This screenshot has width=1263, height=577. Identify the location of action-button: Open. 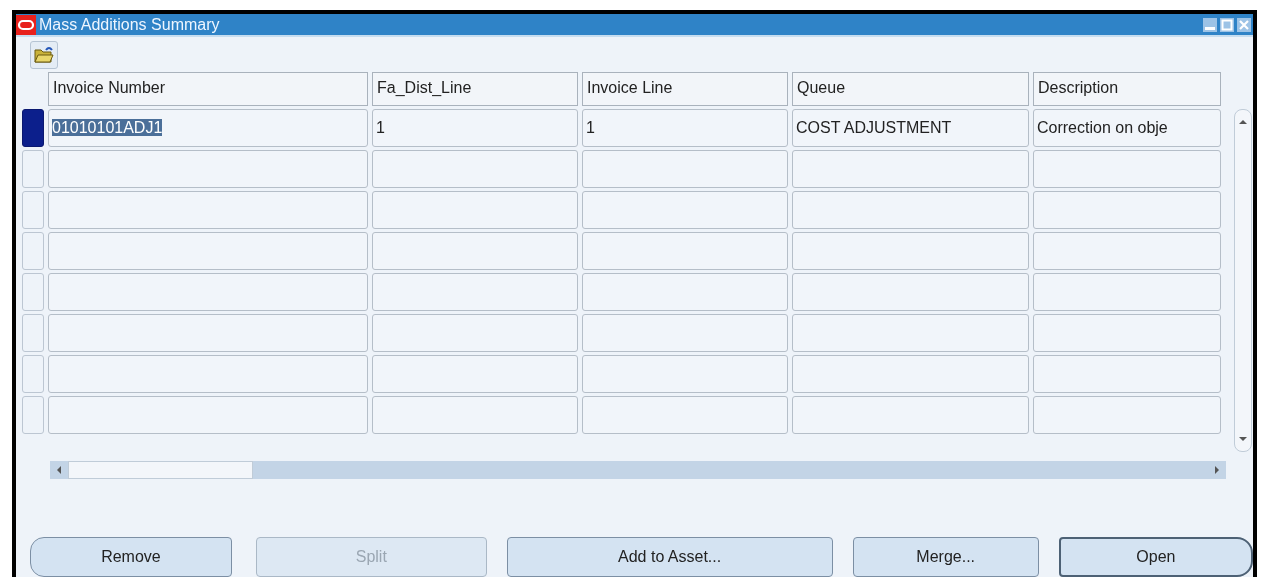
(1155, 557).